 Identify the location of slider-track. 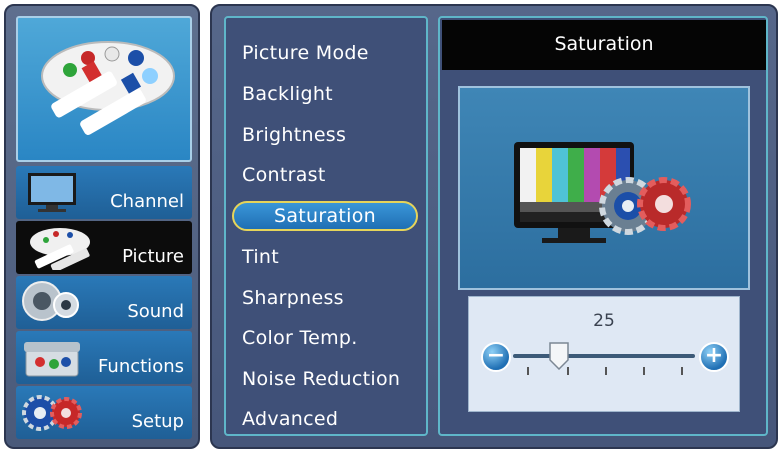
(604, 356).